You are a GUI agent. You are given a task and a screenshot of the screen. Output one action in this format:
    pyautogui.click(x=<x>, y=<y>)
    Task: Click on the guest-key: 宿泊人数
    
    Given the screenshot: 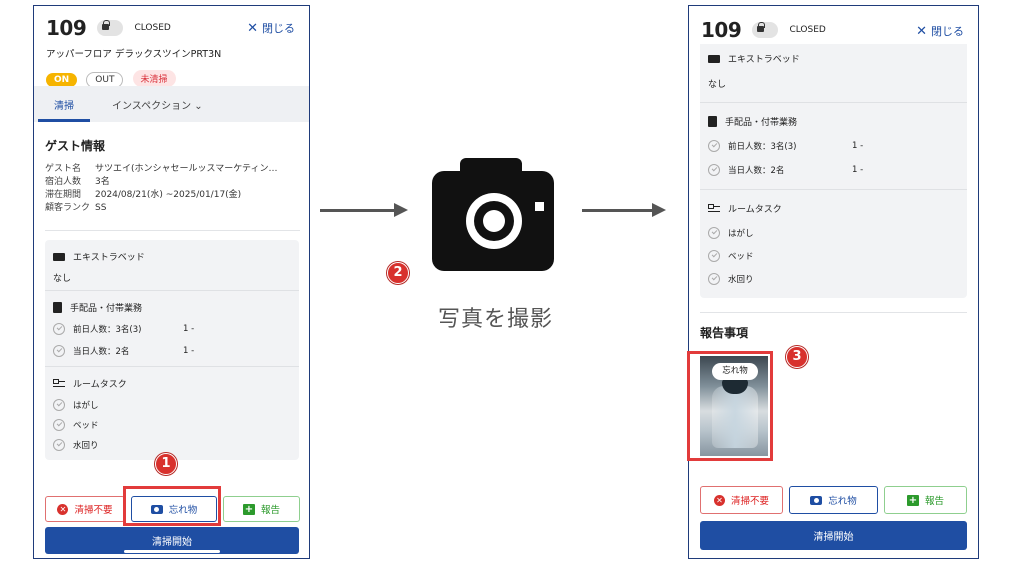 What is the action you would take?
    pyautogui.click(x=63, y=182)
    